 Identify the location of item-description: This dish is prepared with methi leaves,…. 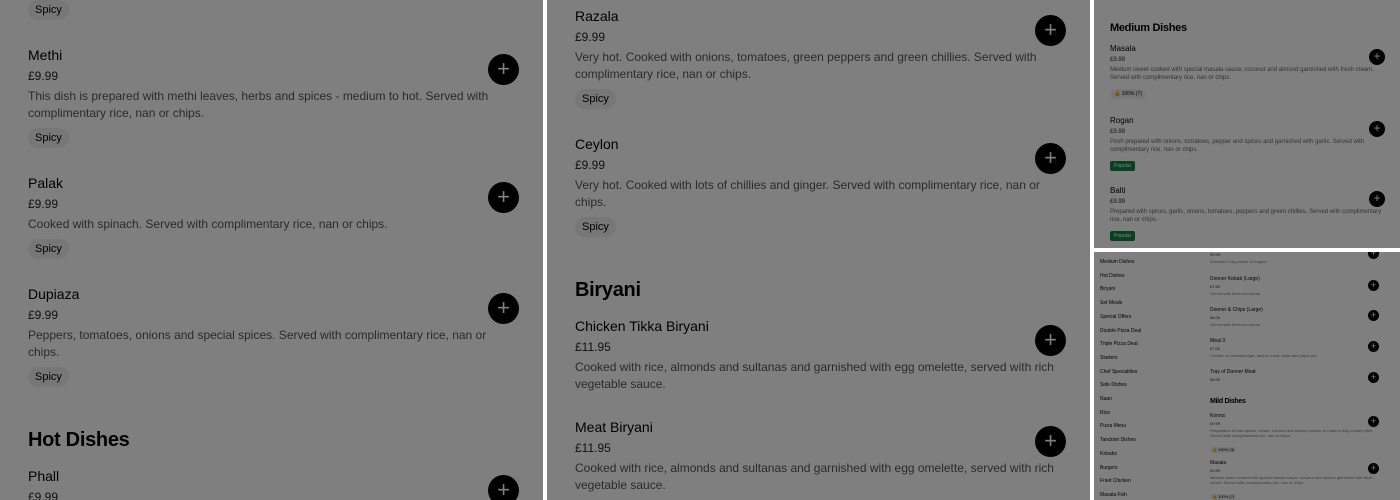
(258, 104).